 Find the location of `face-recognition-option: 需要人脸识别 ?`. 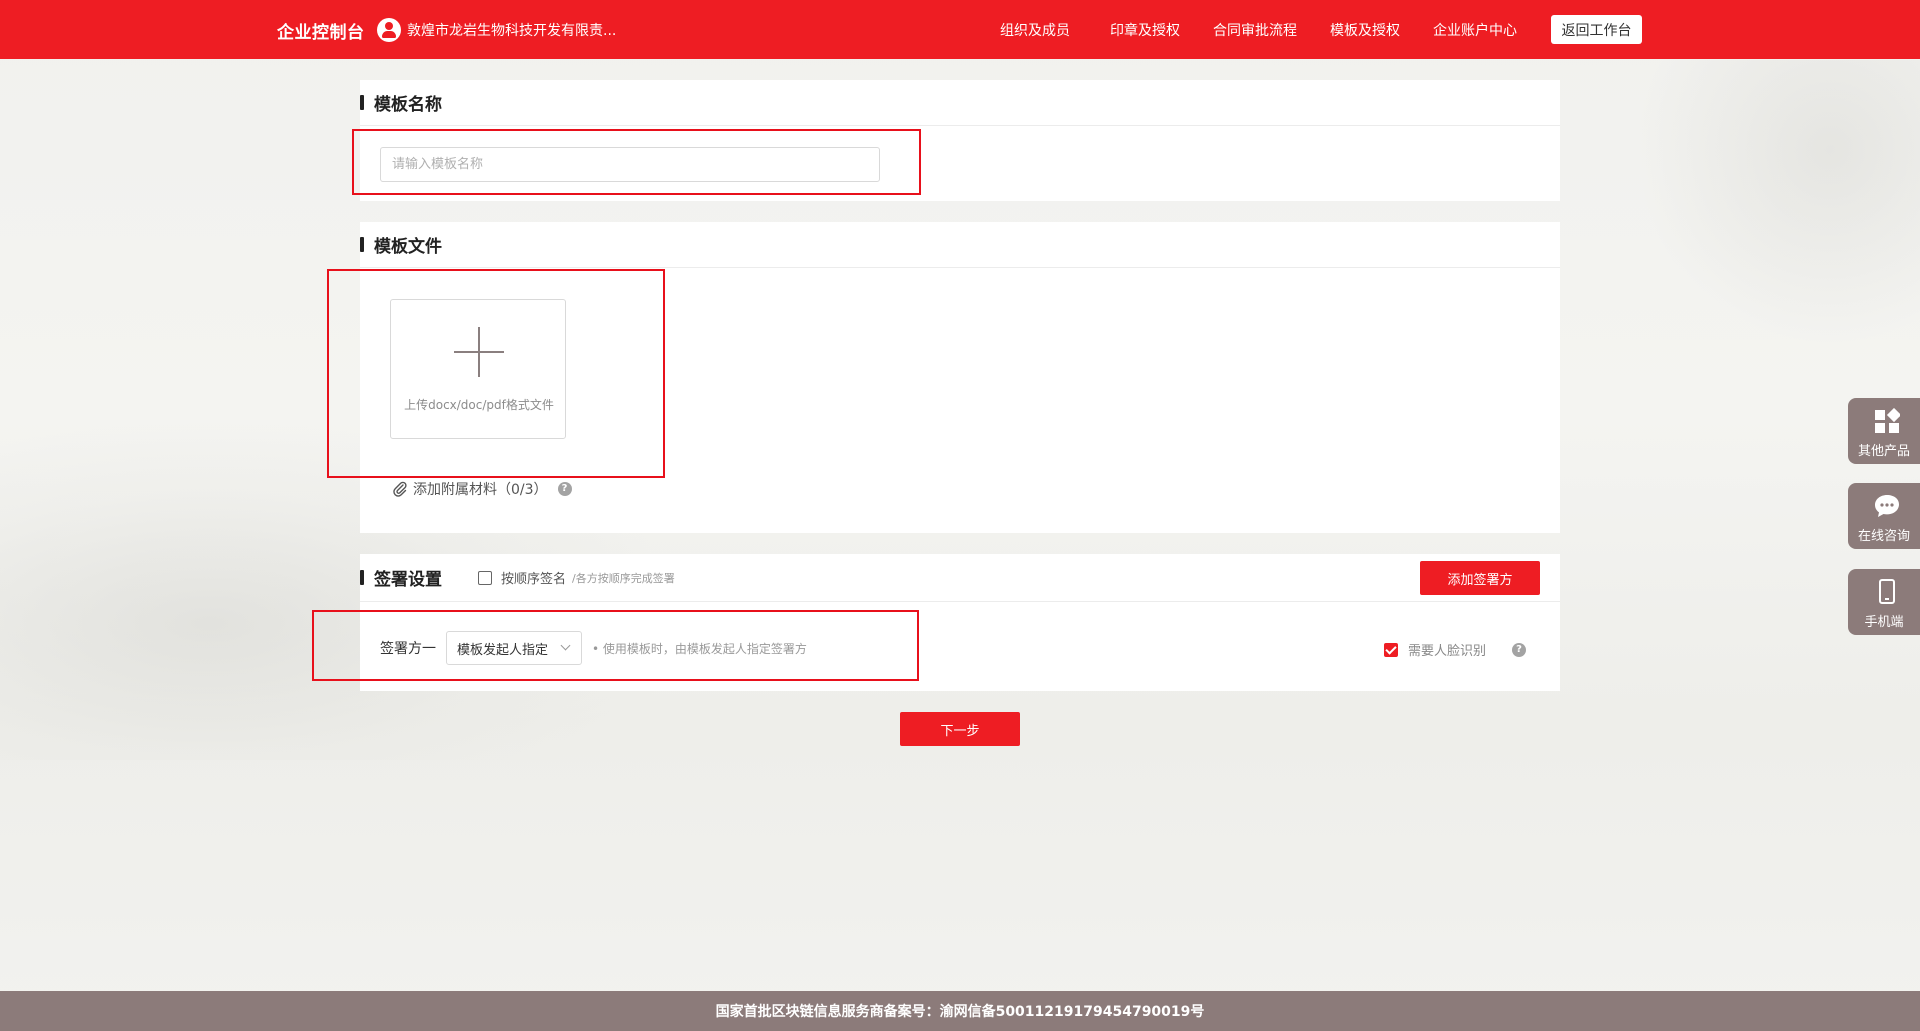

face-recognition-option: 需要人脸识别 ? is located at coordinates (1455, 649).